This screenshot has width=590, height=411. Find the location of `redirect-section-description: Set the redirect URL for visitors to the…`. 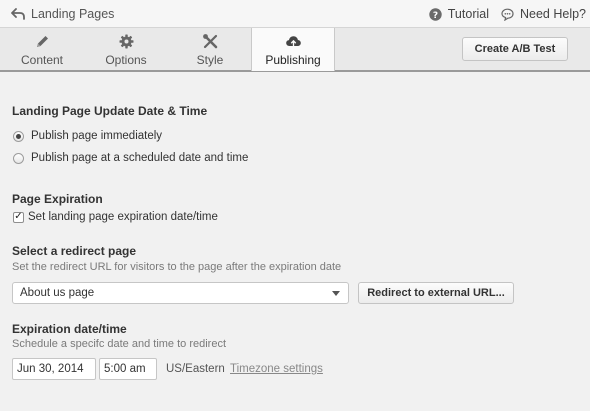

redirect-section-description: Set the redirect URL for visitors to the… is located at coordinates (177, 267).